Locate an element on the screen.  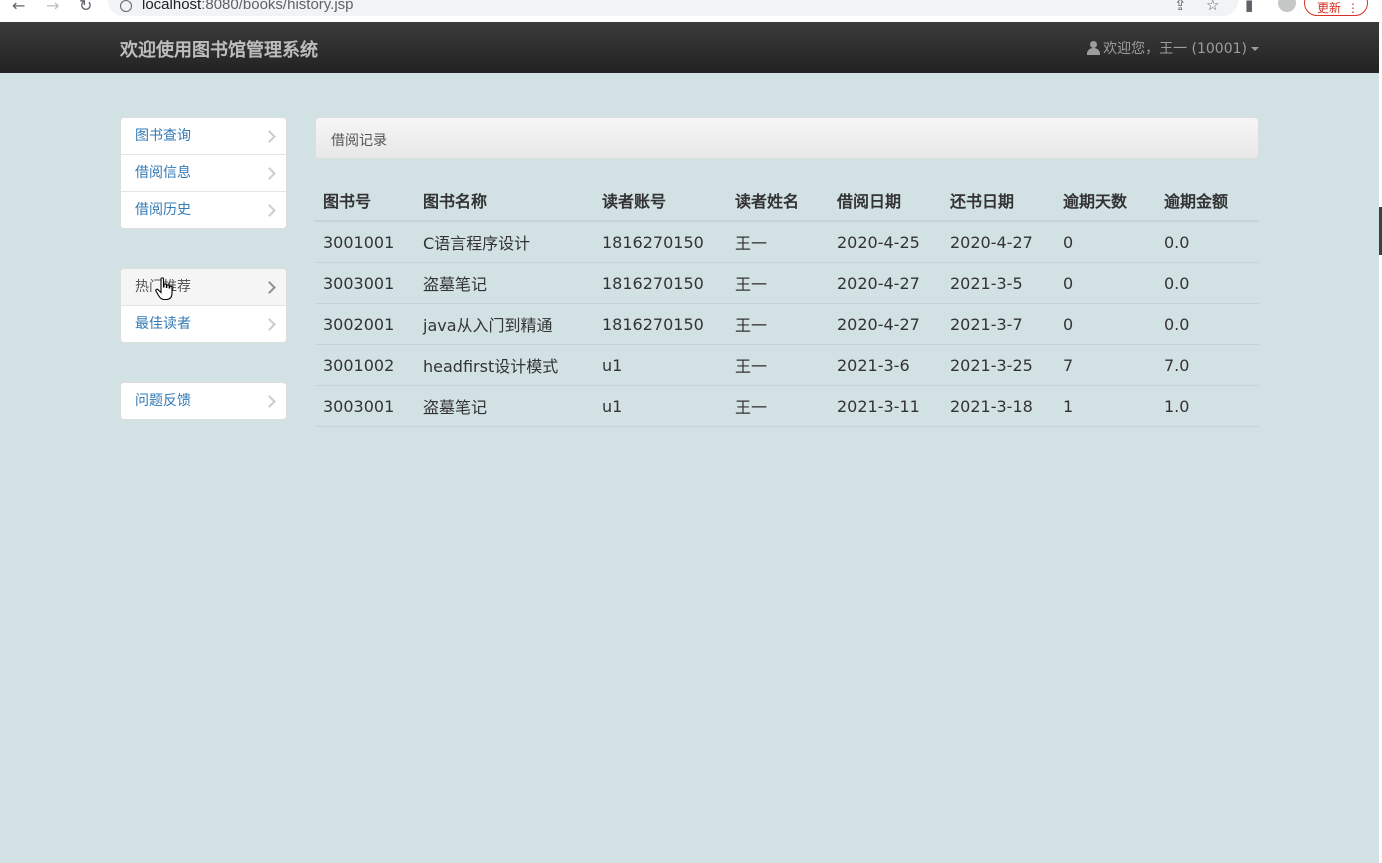
reload-icon: ↻ is located at coordinates (85, 7).